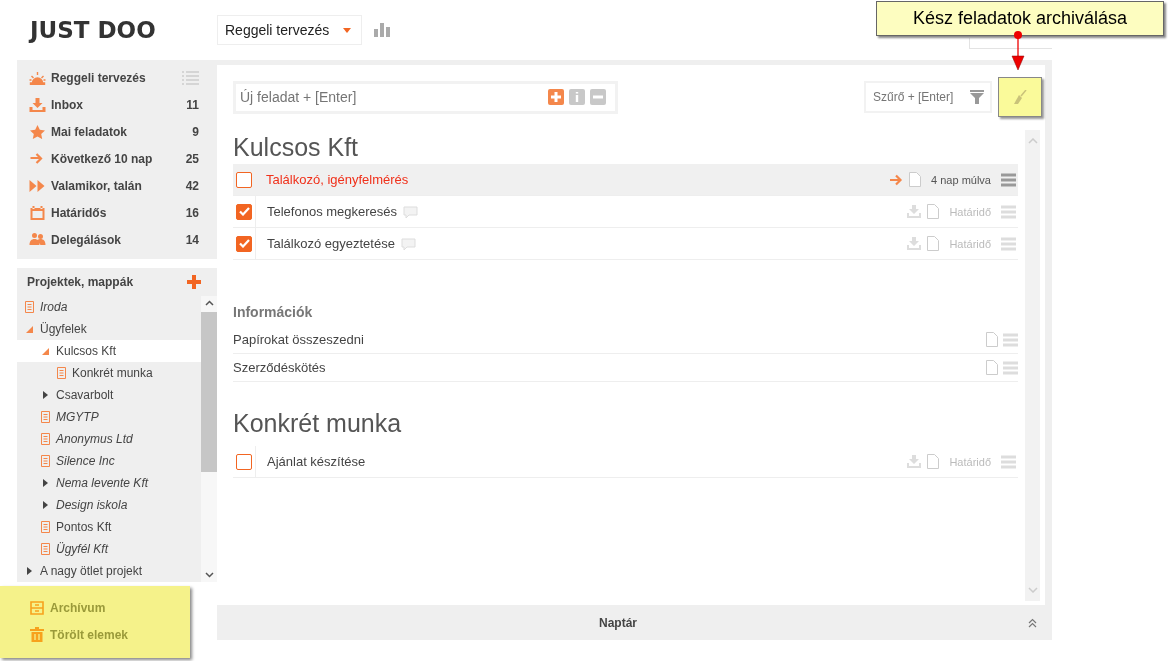  I want to click on nav-label: Mai feladatok, so click(90, 131).